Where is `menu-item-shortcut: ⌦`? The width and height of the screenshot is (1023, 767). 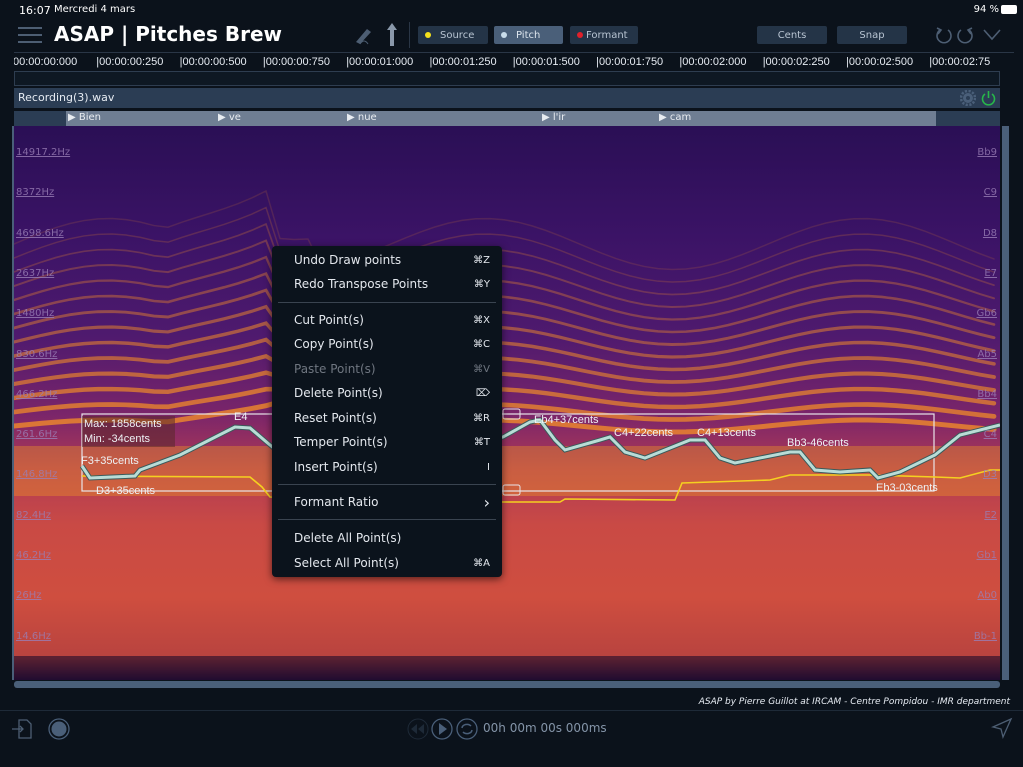 menu-item-shortcut: ⌦ is located at coordinates (482, 393).